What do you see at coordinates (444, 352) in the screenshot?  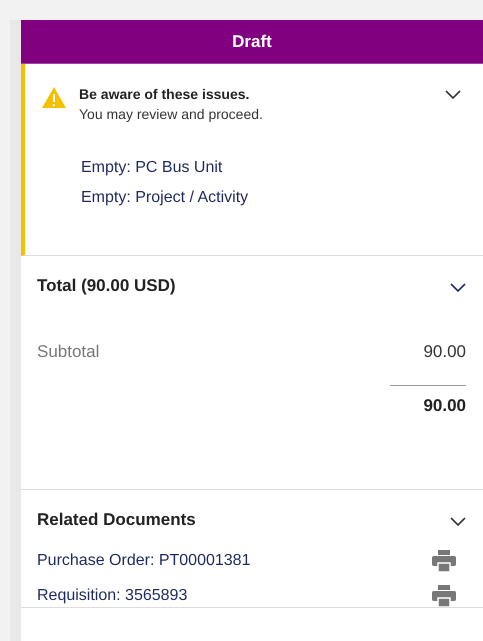 I see `subtotal-value: 90.00` at bounding box center [444, 352].